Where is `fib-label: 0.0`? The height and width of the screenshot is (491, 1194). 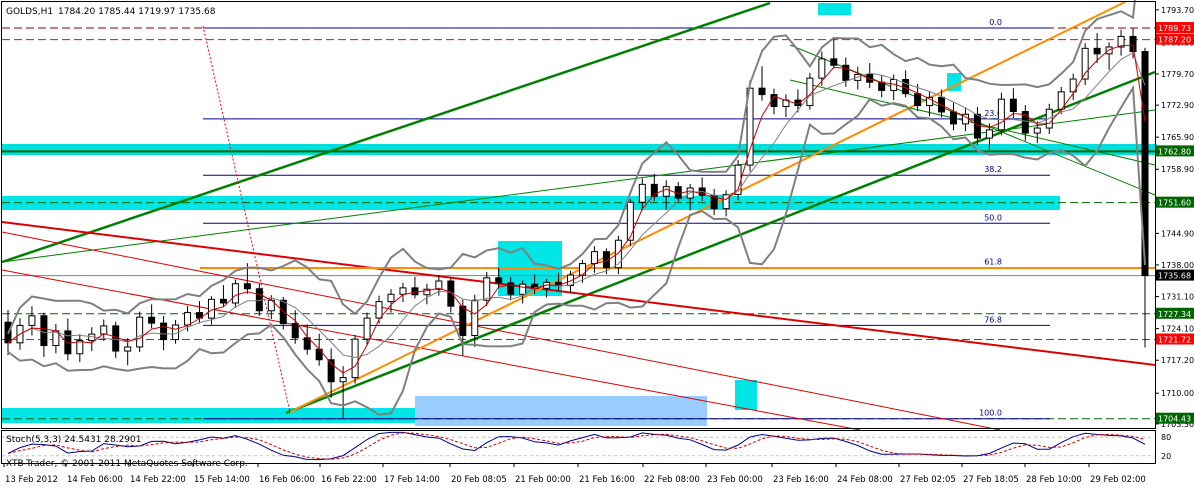 fib-label: 0.0 is located at coordinates (995, 22).